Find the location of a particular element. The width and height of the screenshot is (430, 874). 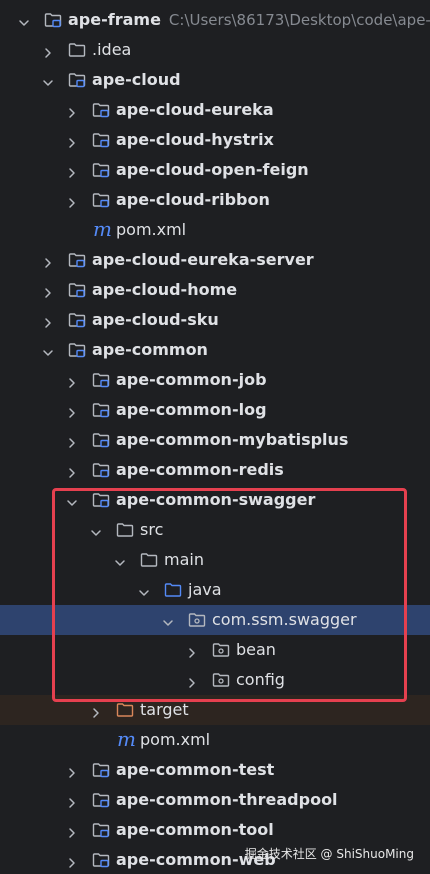

source-root-icon is located at coordinates (173, 590).